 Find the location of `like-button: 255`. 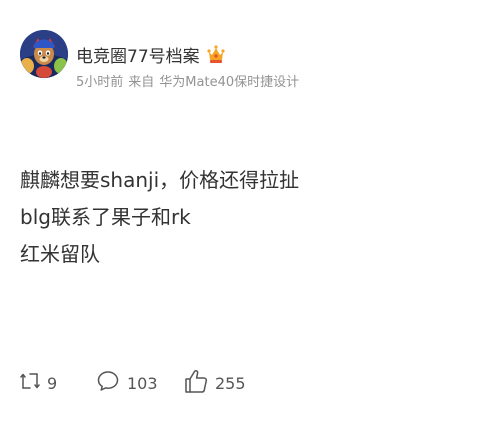

like-button: 255 is located at coordinates (215, 383).